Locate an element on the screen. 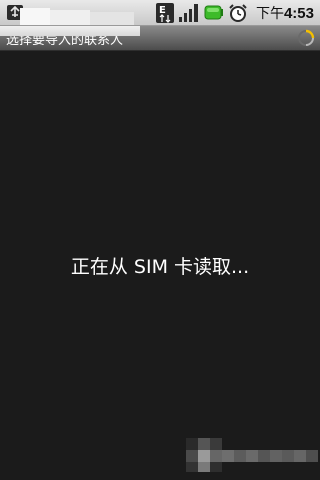  status-clock: 下午4:53 is located at coordinates (285, 13).